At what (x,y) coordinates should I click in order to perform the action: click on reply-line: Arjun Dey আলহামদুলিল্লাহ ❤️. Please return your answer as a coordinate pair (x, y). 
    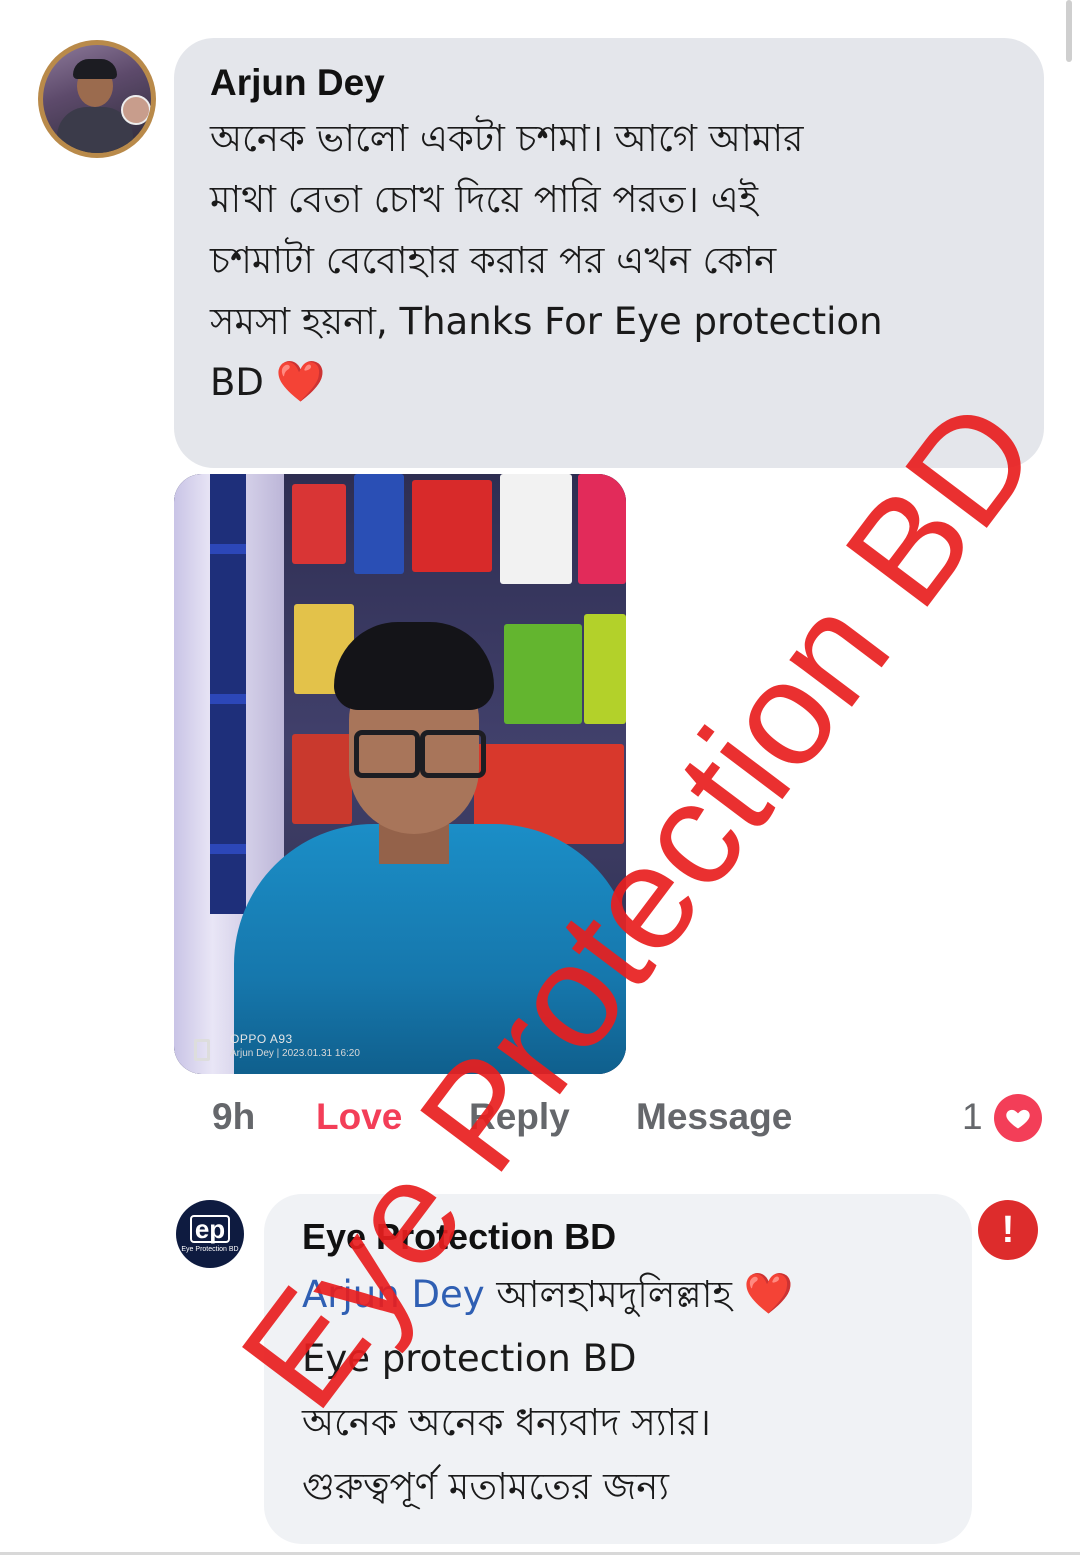
    Looking at the image, I should click on (618, 1294).